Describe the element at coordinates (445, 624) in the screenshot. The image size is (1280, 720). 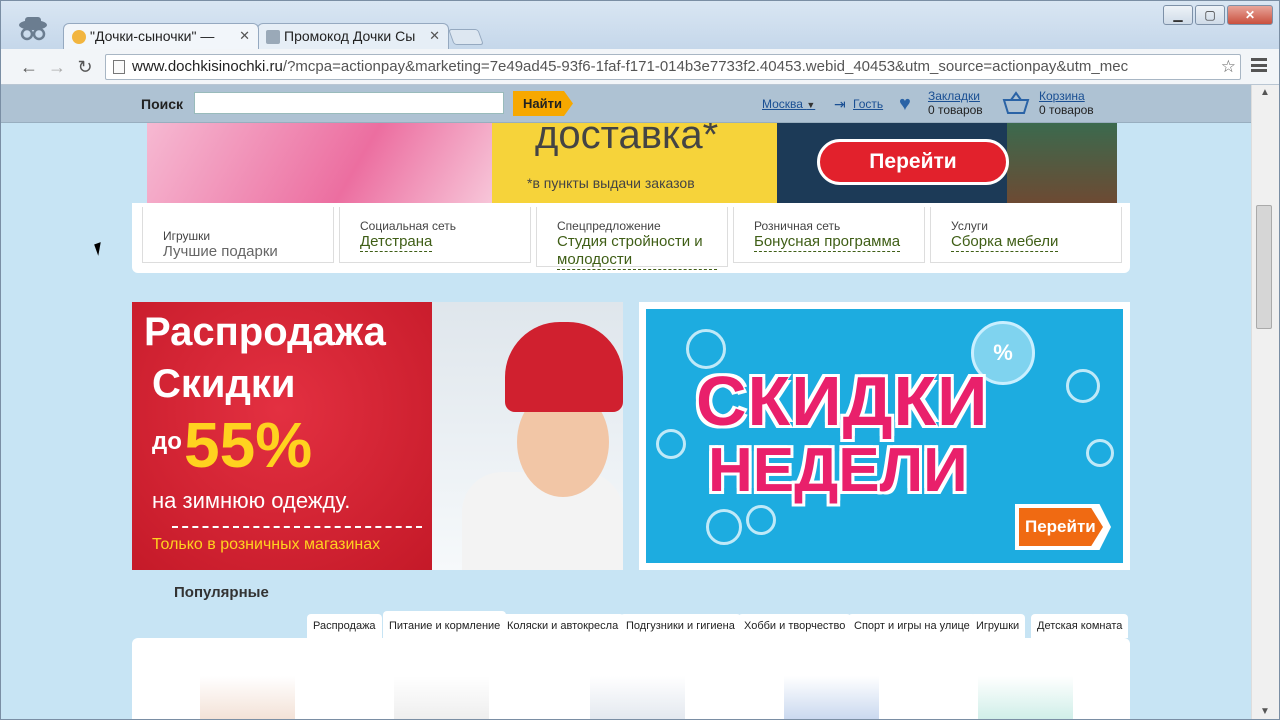
I see `tab-feeding: Питание и кормление` at that location.